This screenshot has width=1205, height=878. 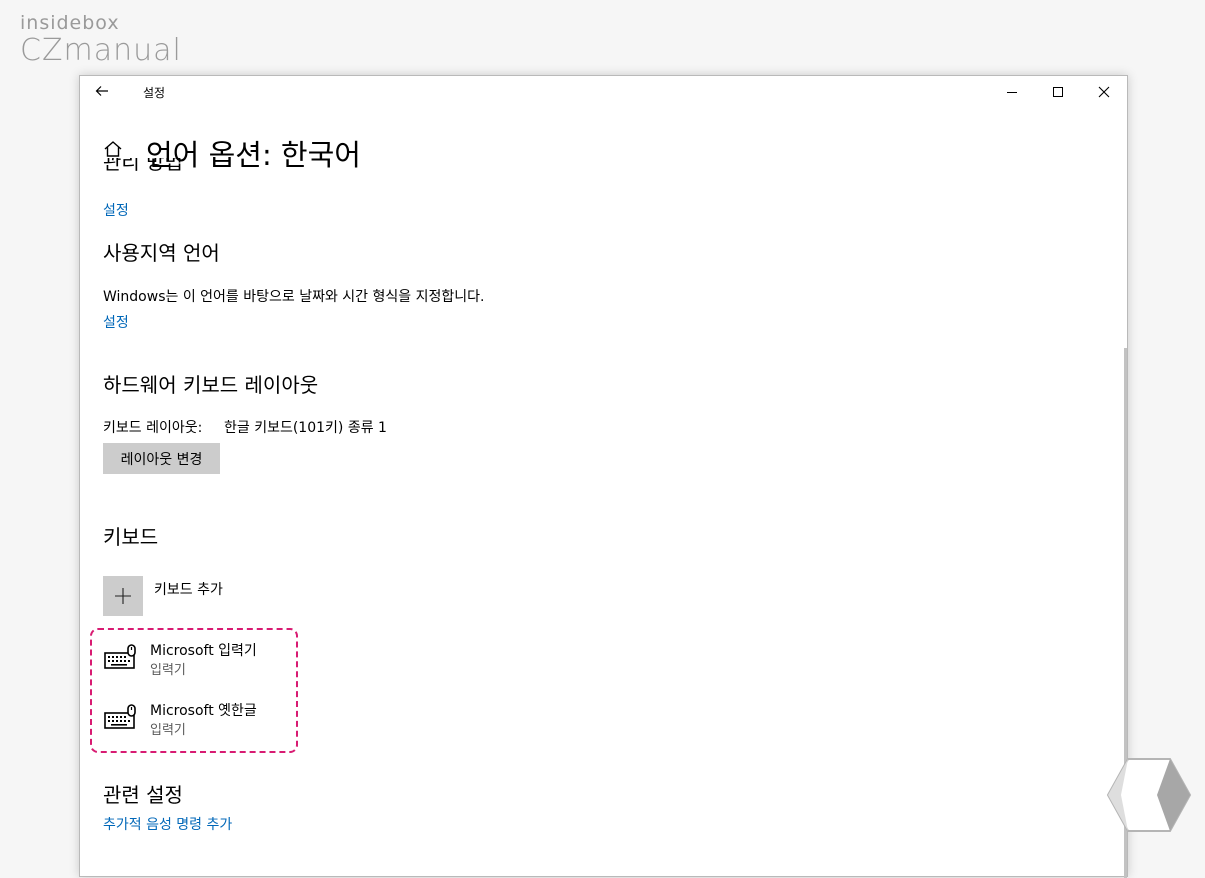 What do you see at coordinates (203, 711) in the screenshot?
I see `keyboard-item-name: Microsoft 옛한글` at bounding box center [203, 711].